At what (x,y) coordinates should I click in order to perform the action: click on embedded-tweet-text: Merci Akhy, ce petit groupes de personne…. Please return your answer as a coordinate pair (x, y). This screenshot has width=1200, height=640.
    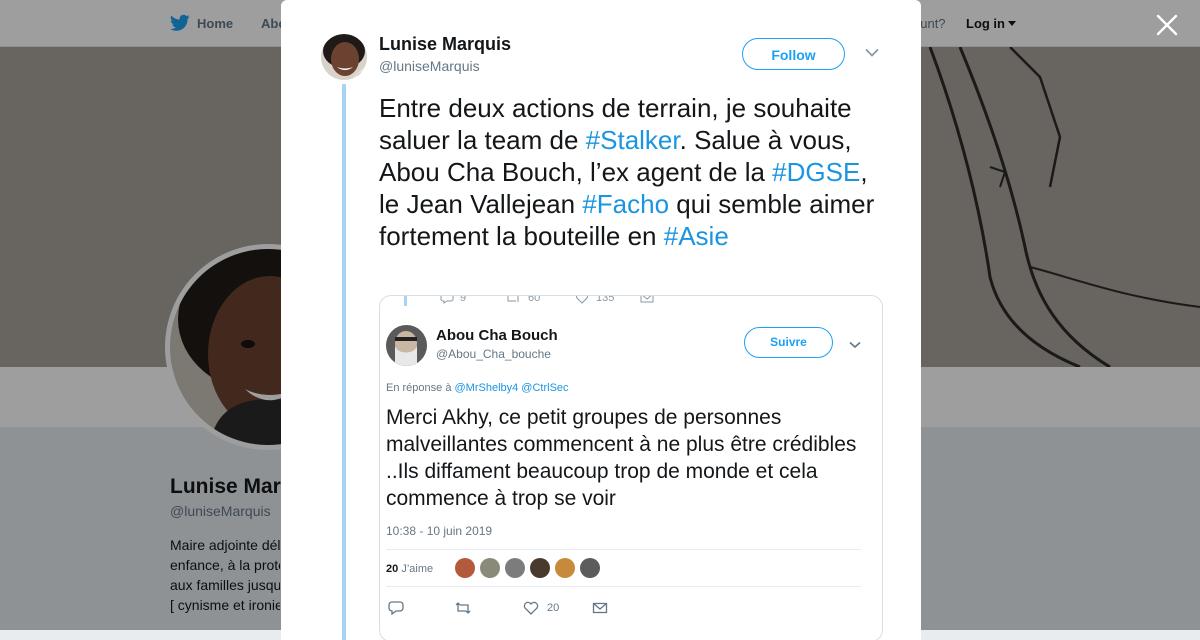
    Looking at the image, I should click on (621, 458).